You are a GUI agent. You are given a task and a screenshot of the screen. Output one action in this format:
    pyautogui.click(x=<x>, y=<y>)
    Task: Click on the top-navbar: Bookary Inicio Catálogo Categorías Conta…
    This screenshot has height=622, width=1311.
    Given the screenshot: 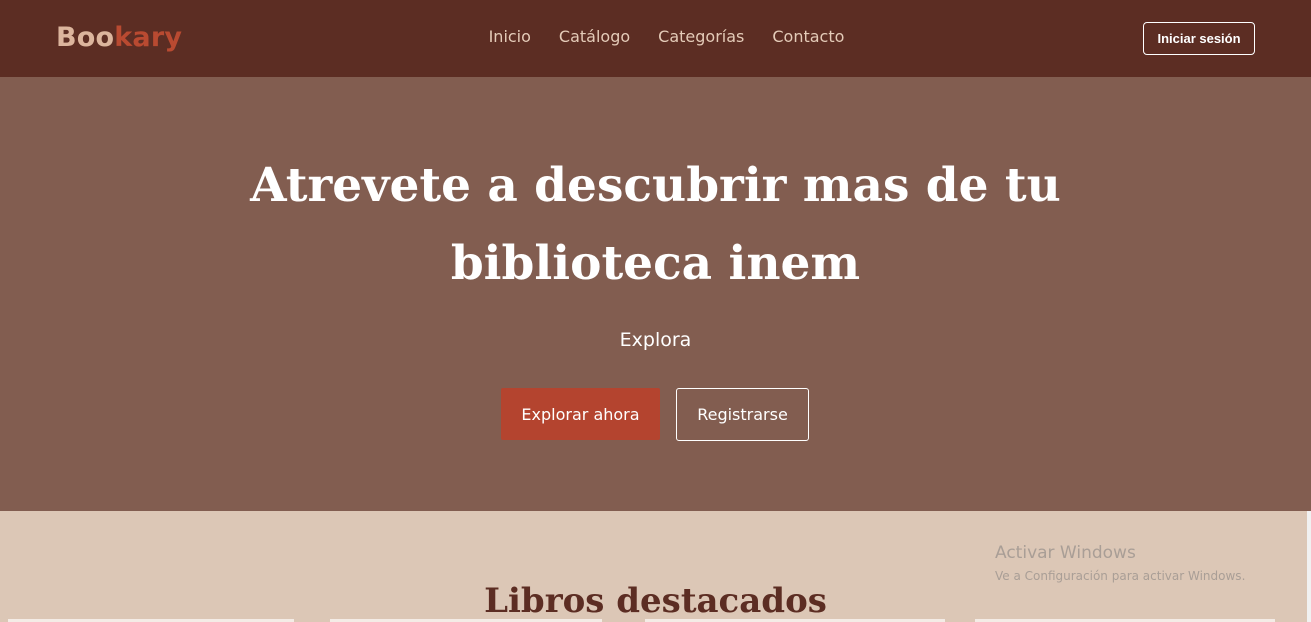 What is the action you would take?
    pyautogui.click(x=655, y=38)
    